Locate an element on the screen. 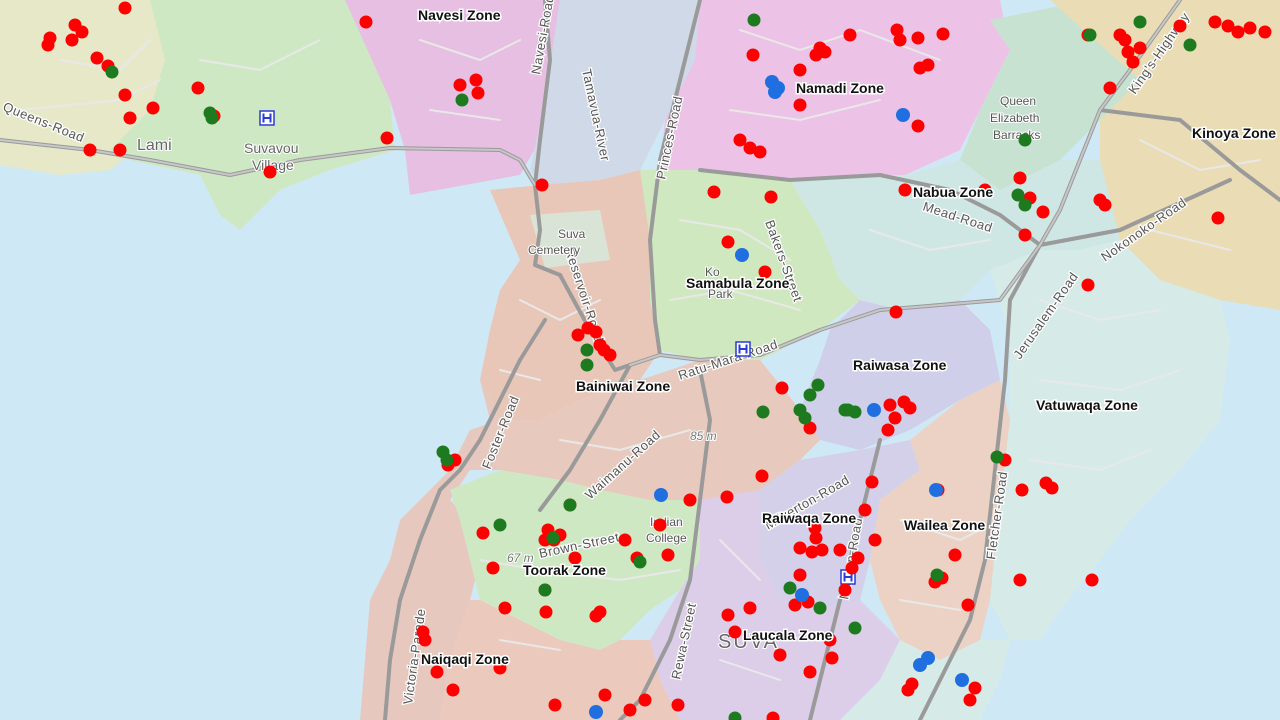  zone-label-navesi: Navesi Zone is located at coordinates (460, 15).